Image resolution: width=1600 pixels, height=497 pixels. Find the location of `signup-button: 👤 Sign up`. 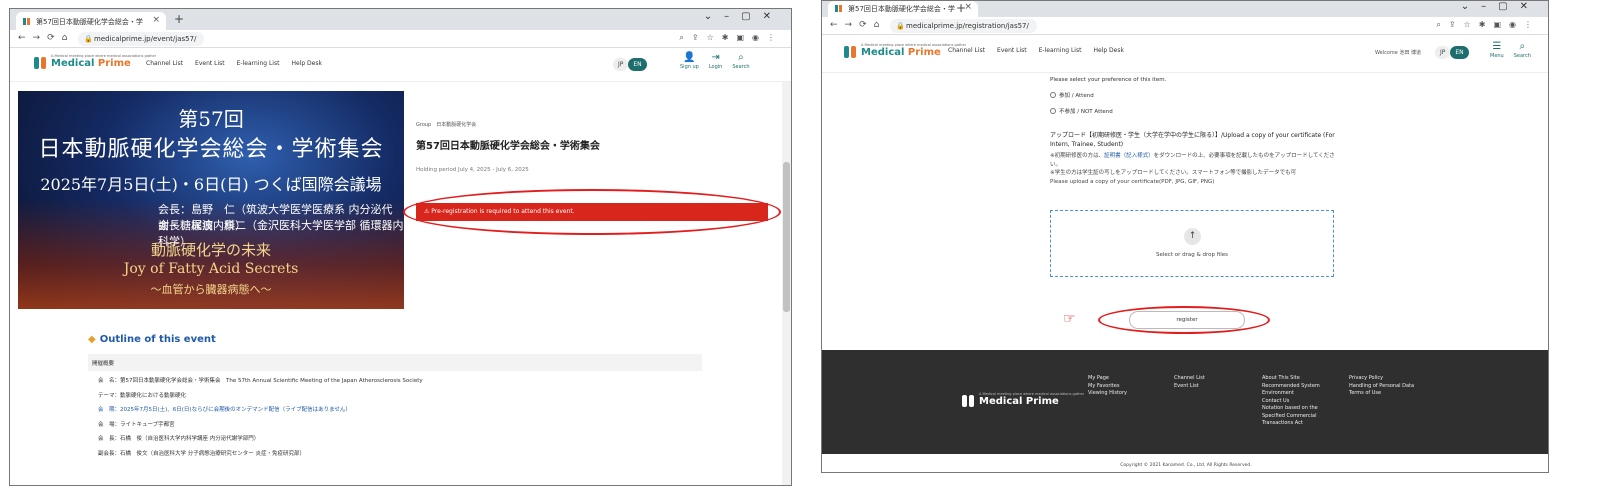

signup-button: 👤 Sign up is located at coordinates (689, 61).